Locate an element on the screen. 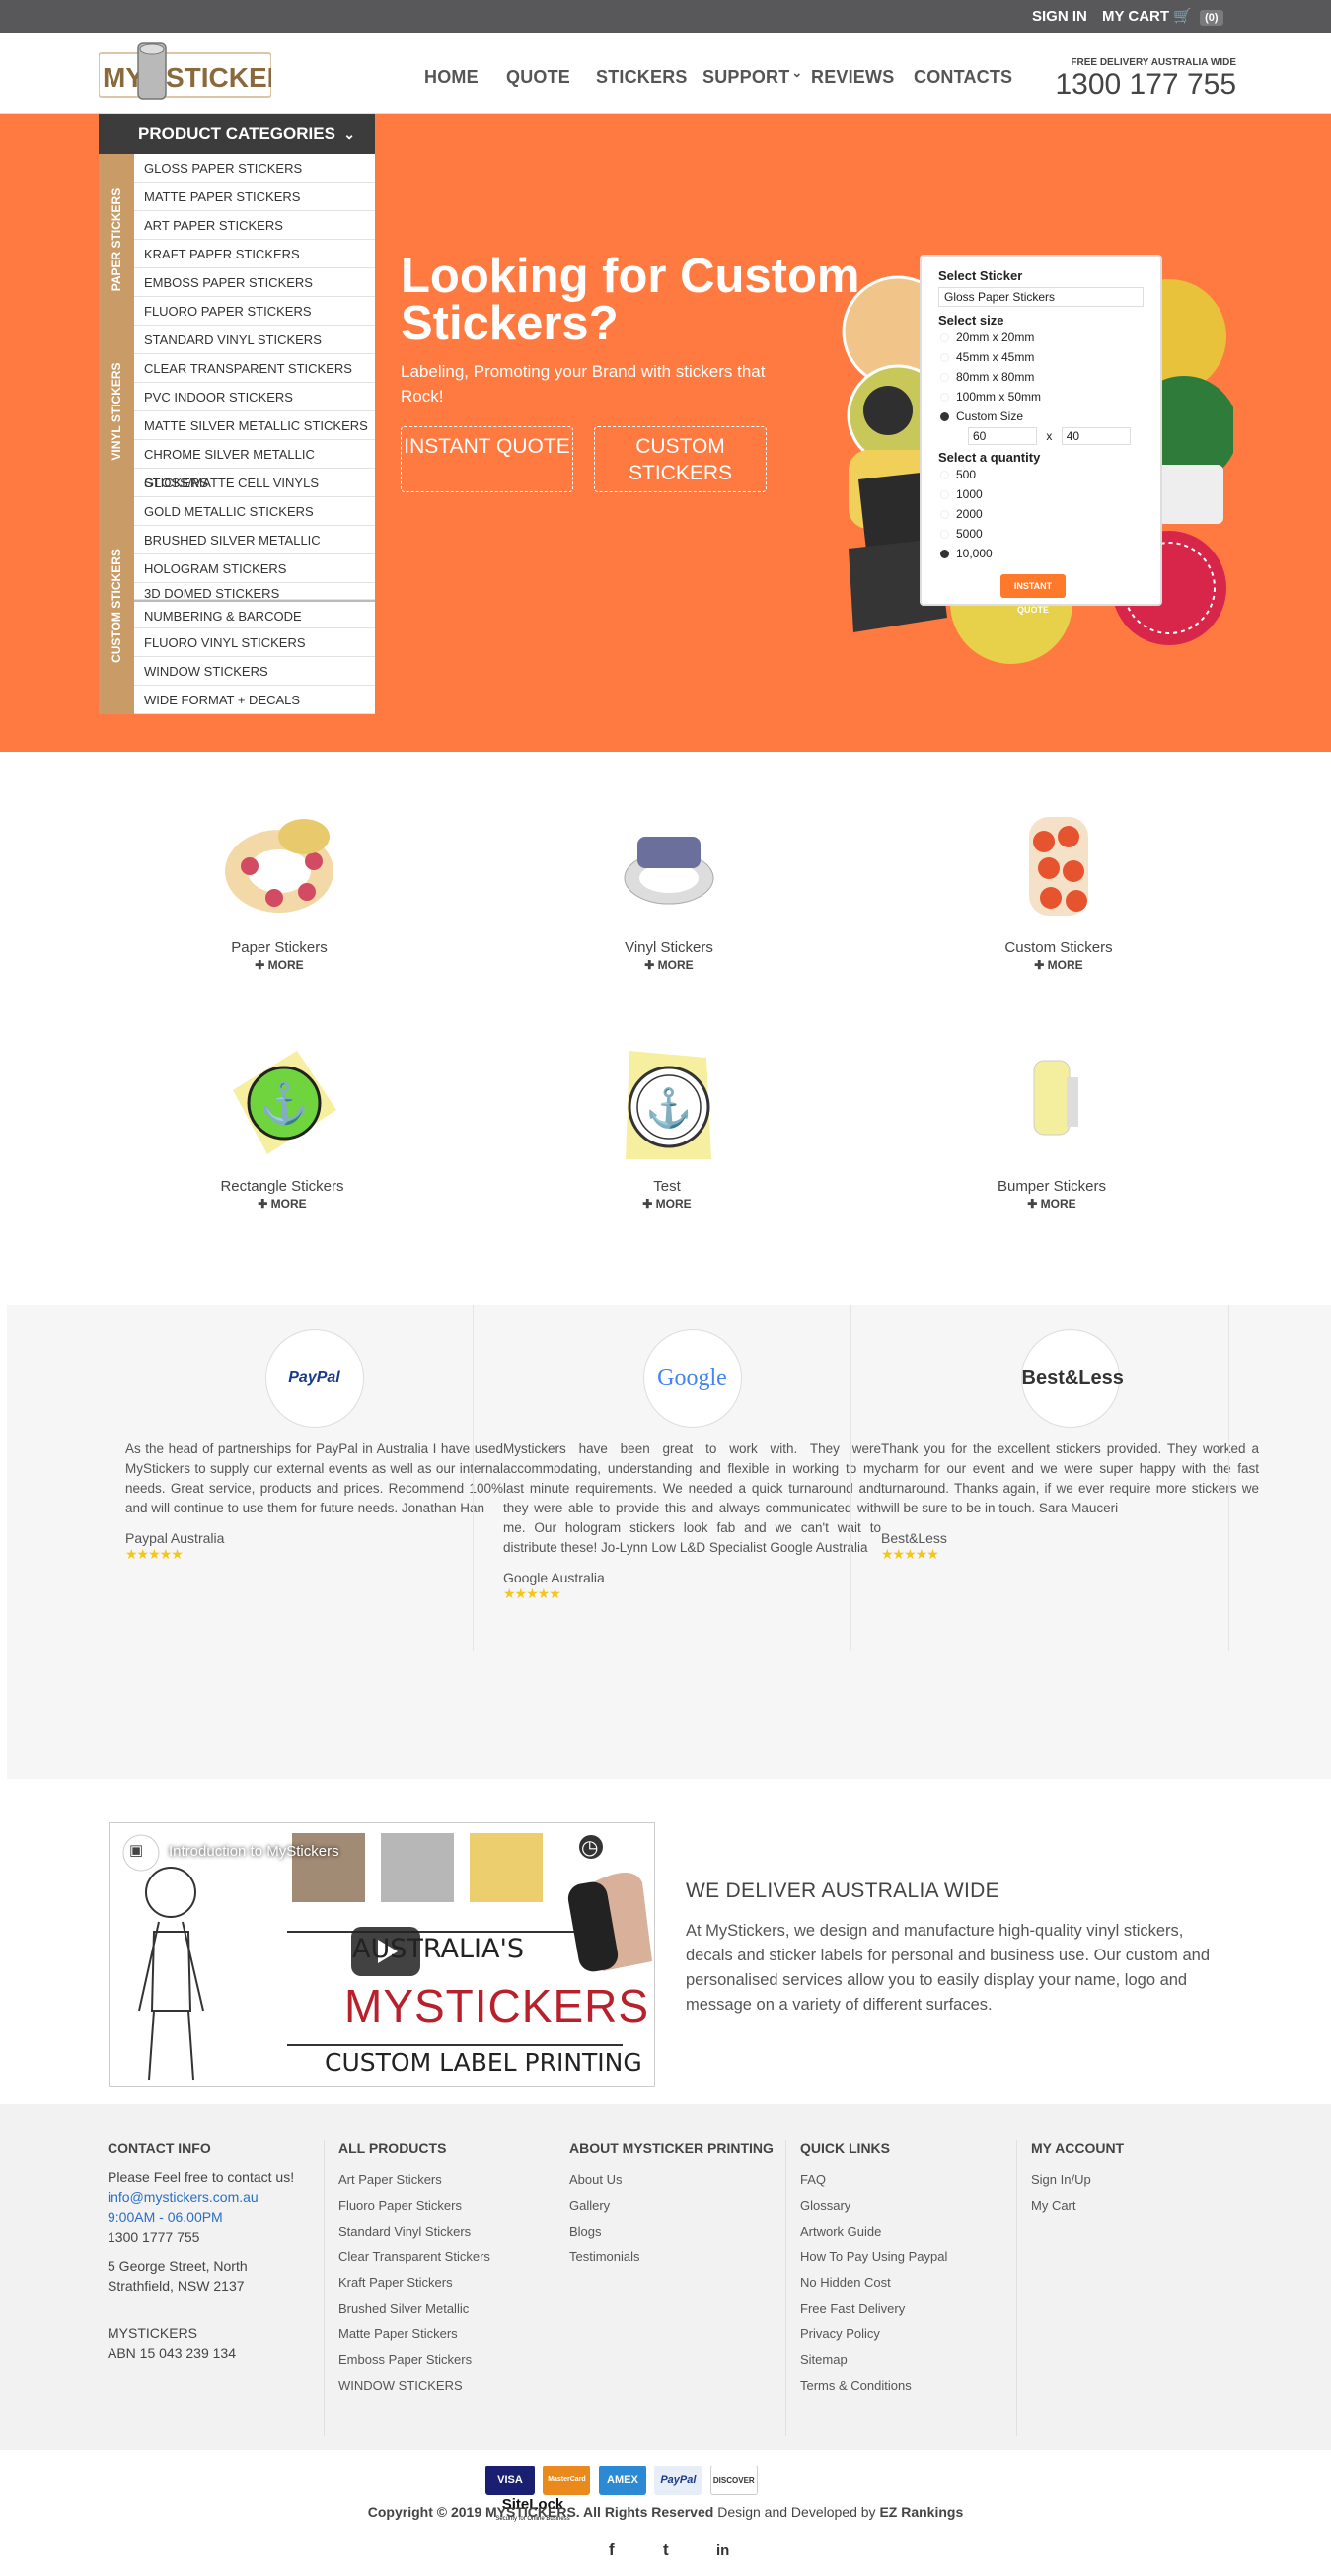 The image size is (1331, 2576). product-card: Custom Stickers ✚ MORE is located at coordinates (1058, 889).